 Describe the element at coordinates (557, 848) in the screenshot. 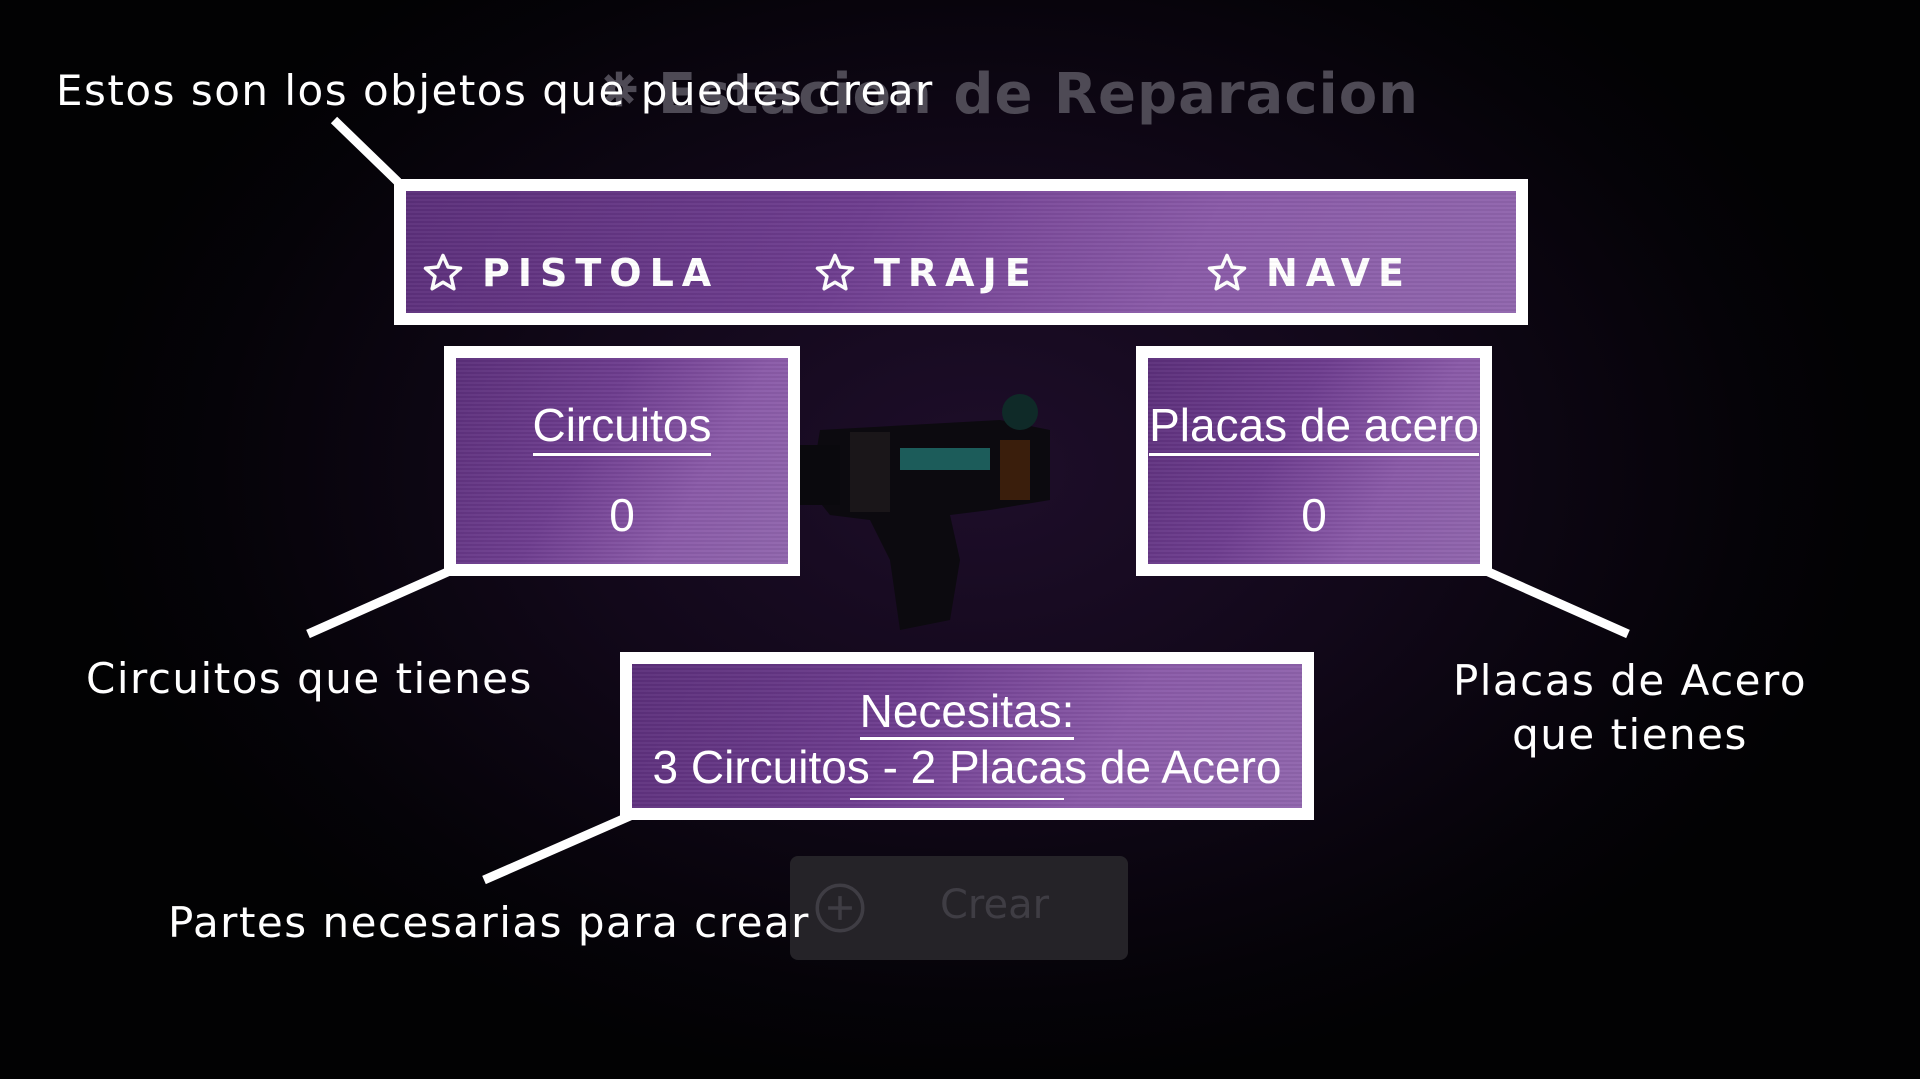

I see `callout-line-parts` at that location.